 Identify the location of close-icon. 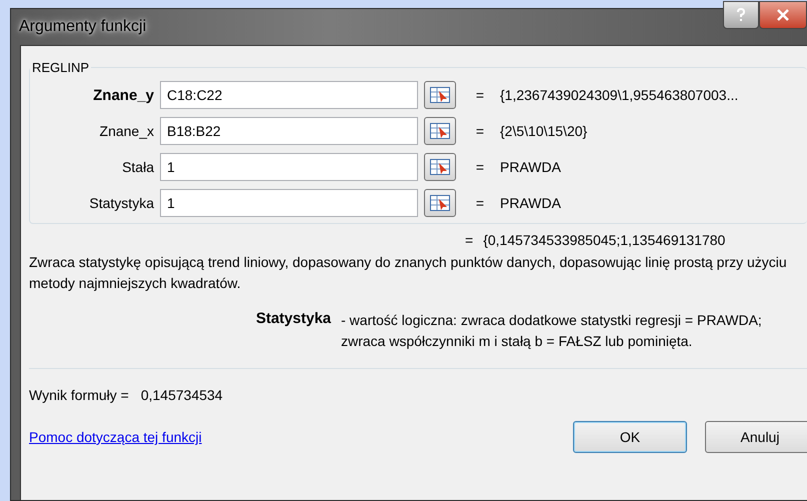
(783, 15).